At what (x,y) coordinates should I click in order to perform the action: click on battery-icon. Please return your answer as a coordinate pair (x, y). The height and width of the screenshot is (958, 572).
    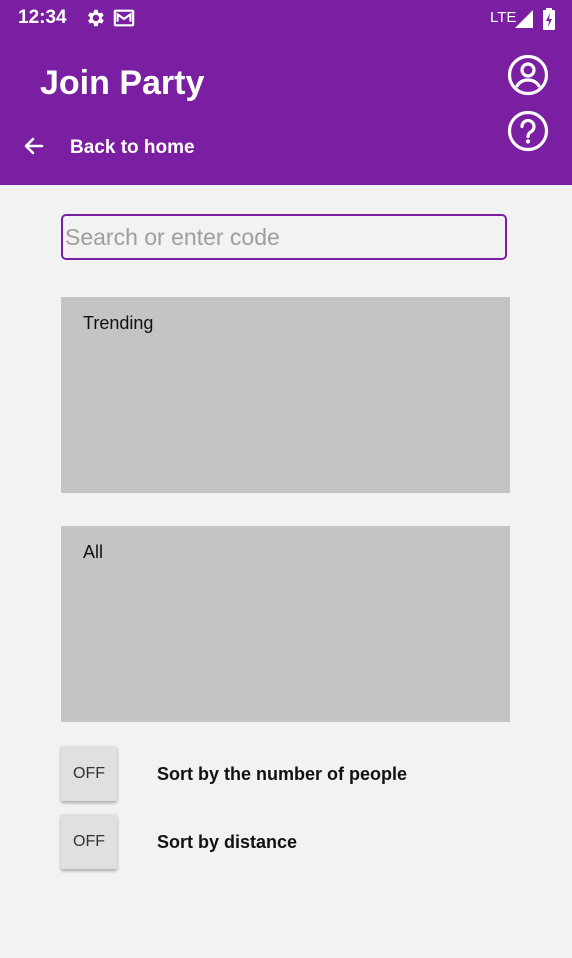
    Looking at the image, I should click on (549, 21).